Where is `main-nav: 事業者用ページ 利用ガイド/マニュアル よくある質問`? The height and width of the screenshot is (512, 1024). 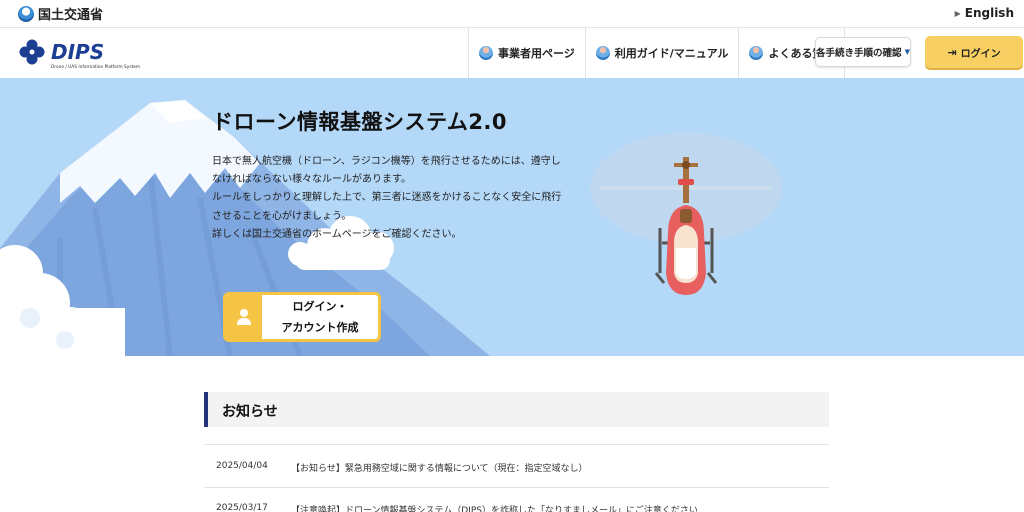
main-nav: 事業者用ページ 利用ガイド/マニュアル よくある質問 is located at coordinates (657, 53).